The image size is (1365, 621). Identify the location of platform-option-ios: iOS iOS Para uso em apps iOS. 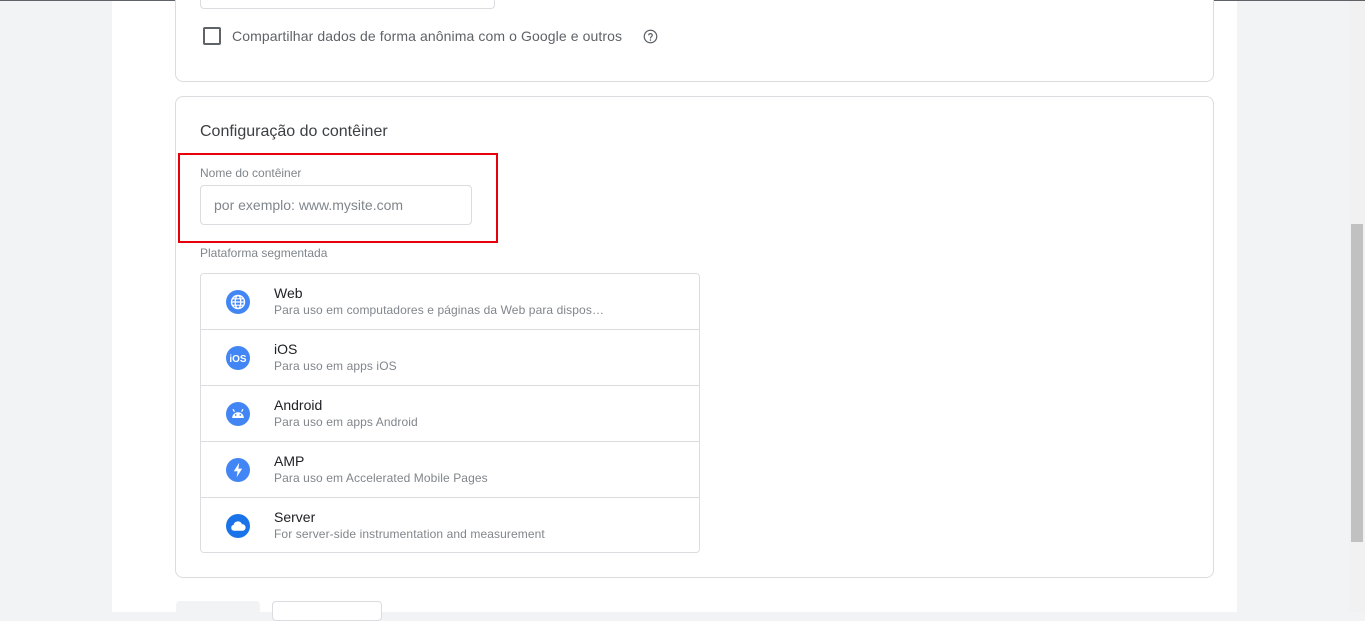
(450, 358).